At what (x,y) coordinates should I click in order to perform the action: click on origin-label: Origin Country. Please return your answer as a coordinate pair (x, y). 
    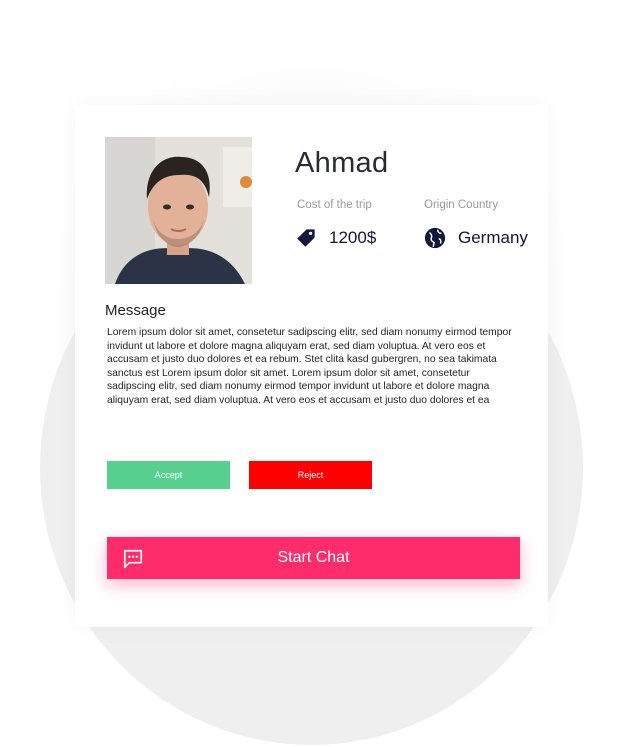
    Looking at the image, I should click on (461, 205).